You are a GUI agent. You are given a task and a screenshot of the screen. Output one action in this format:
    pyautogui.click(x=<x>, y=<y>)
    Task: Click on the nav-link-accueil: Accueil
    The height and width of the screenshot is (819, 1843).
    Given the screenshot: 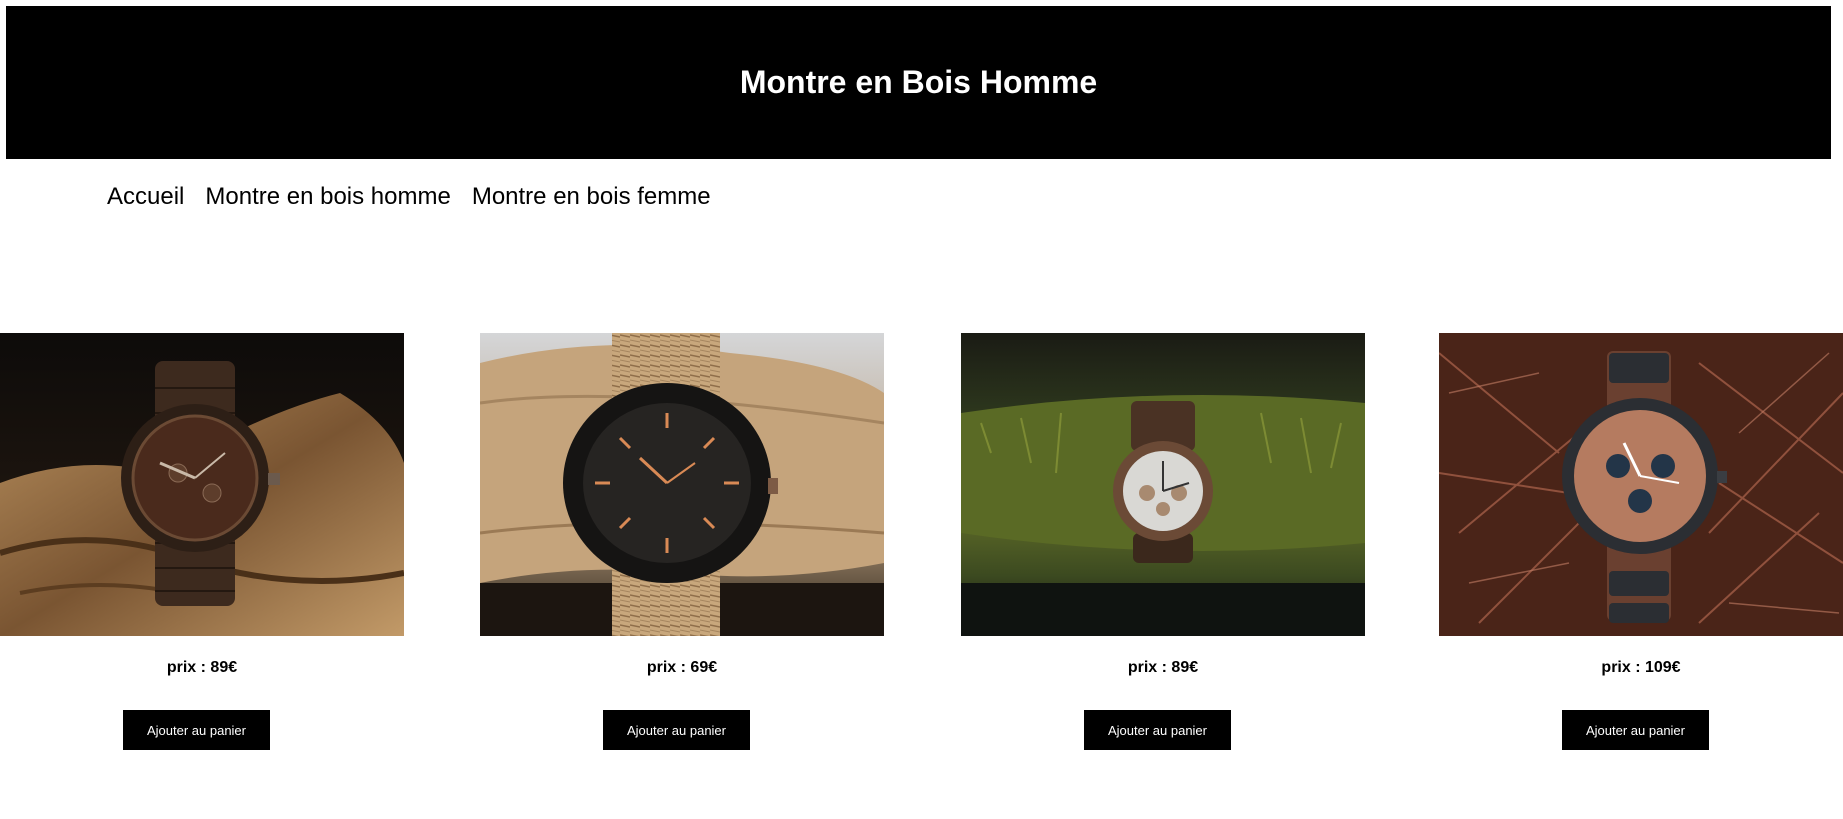 What is the action you would take?
    pyautogui.click(x=145, y=197)
    